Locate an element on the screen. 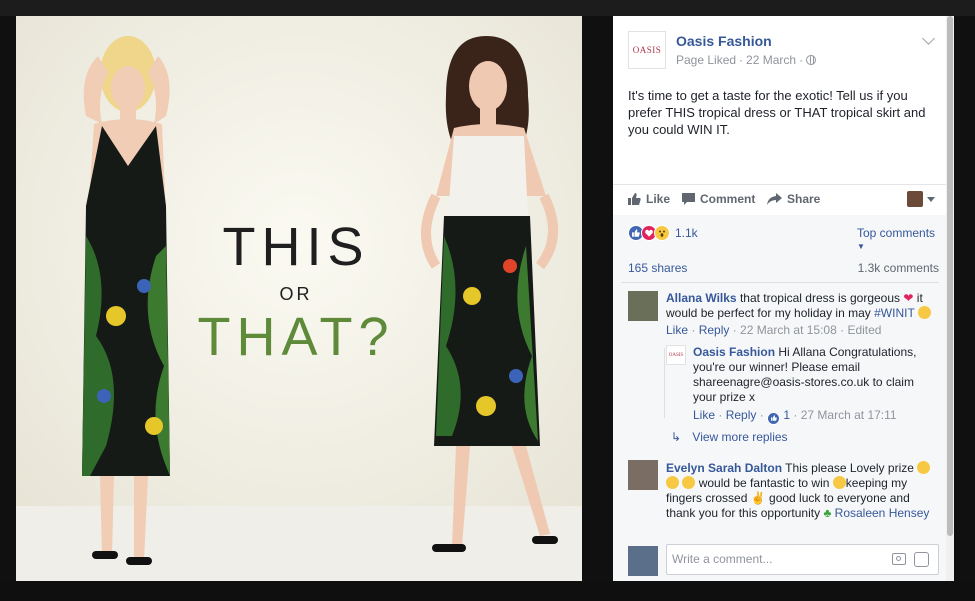  view-more-label: View more replies is located at coordinates (740, 437).